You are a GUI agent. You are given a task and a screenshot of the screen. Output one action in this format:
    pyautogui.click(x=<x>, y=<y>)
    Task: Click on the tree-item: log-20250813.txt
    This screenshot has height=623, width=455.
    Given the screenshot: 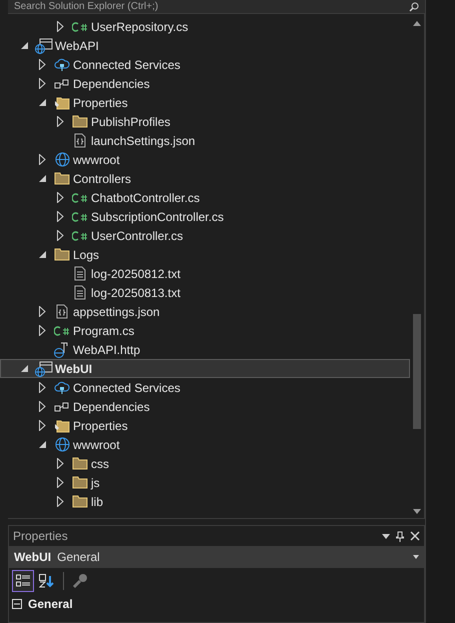 What is the action you would take?
    pyautogui.click(x=205, y=292)
    